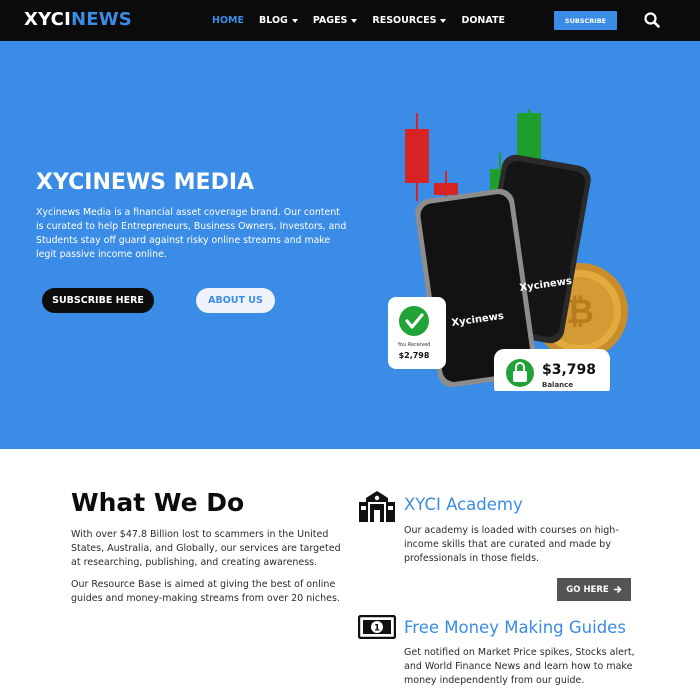 The image size is (700, 700). I want to click on nav-donate: DONATE, so click(483, 20).